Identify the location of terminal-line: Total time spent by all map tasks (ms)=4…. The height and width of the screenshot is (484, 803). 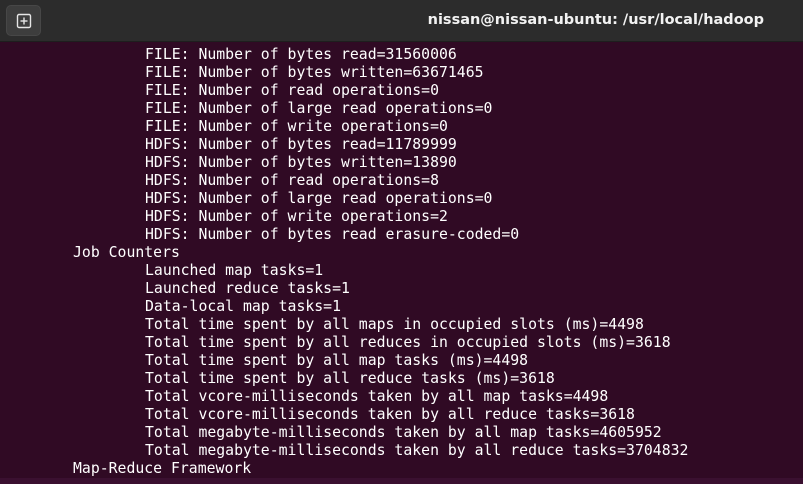
(337, 360).